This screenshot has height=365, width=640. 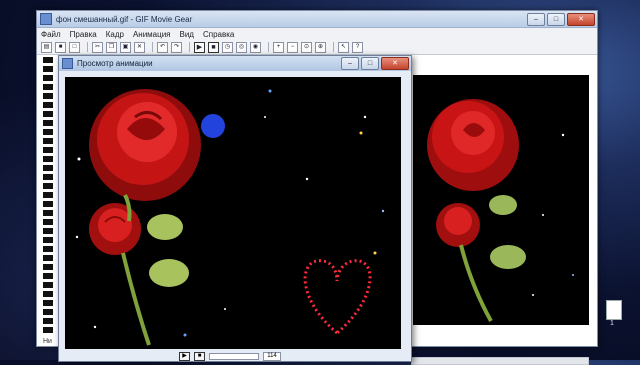 I want to click on cursor-highlight, so click(x=213, y=126).